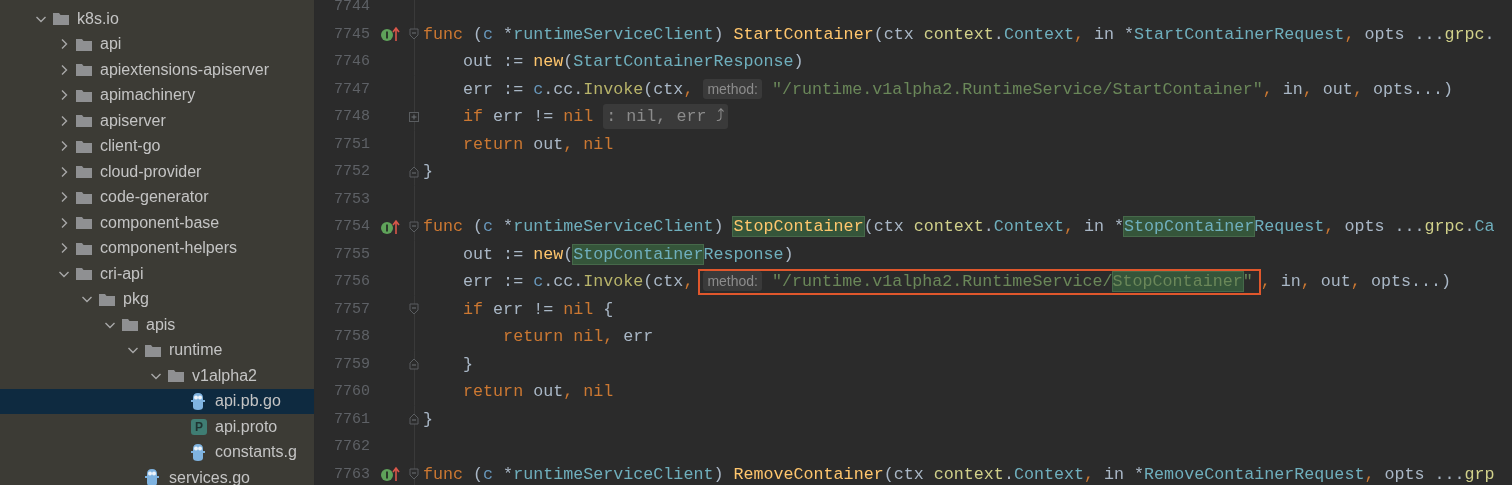  What do you see at coordinates (351, 199) in the screenshot?
I see `line-number: 7753` at bounding box center [351, 199].